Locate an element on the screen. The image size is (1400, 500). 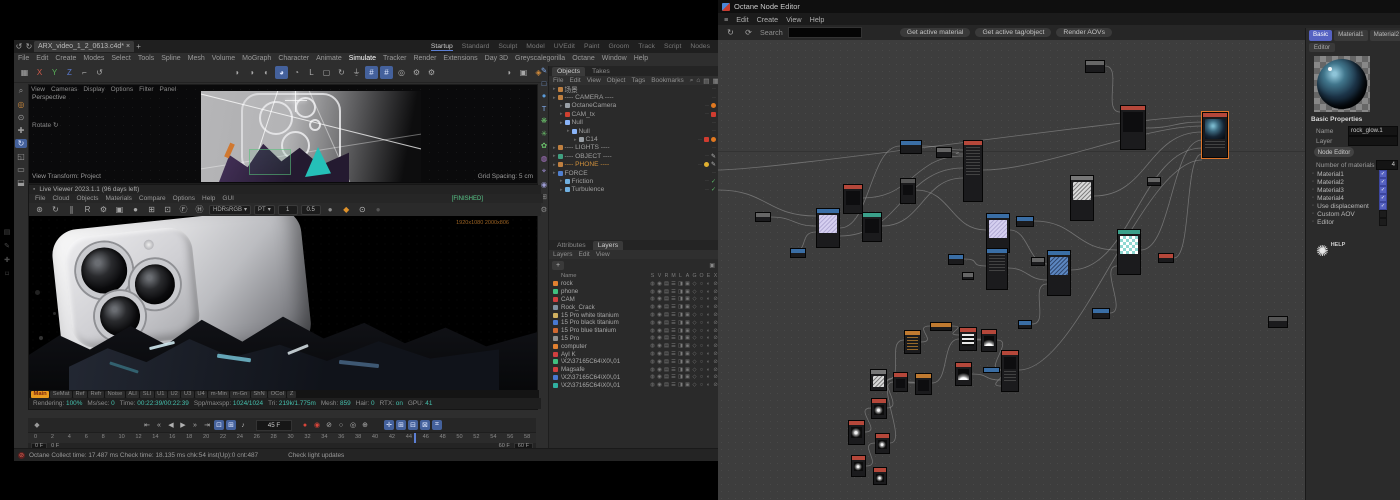
om-filter-icon: ▤ is located at coordinates (706, 81).